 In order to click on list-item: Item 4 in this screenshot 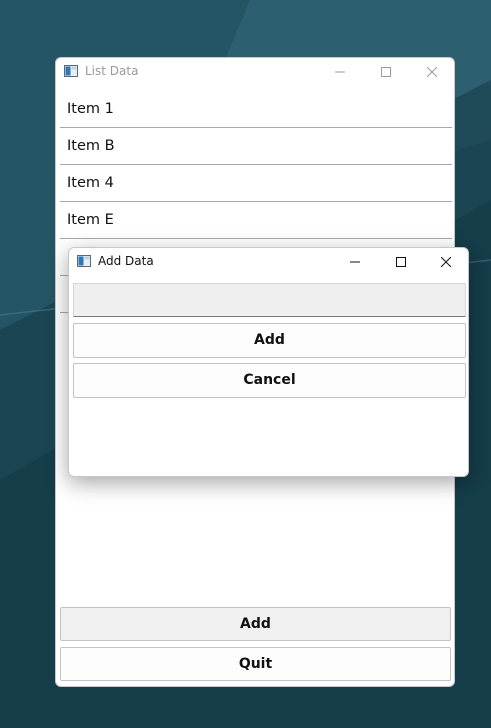, I will do `click(256, 183)`.